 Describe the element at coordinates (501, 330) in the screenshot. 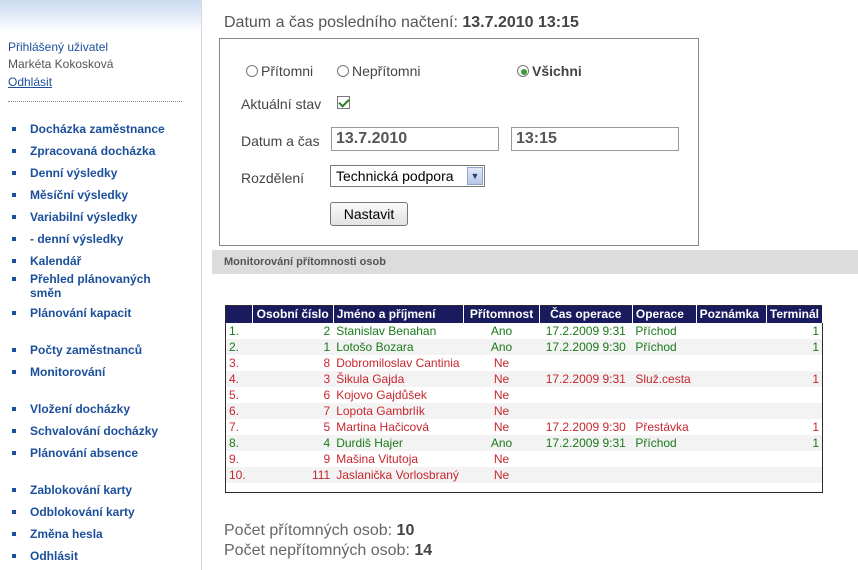

I see `cell-presence: Ano` at that location.